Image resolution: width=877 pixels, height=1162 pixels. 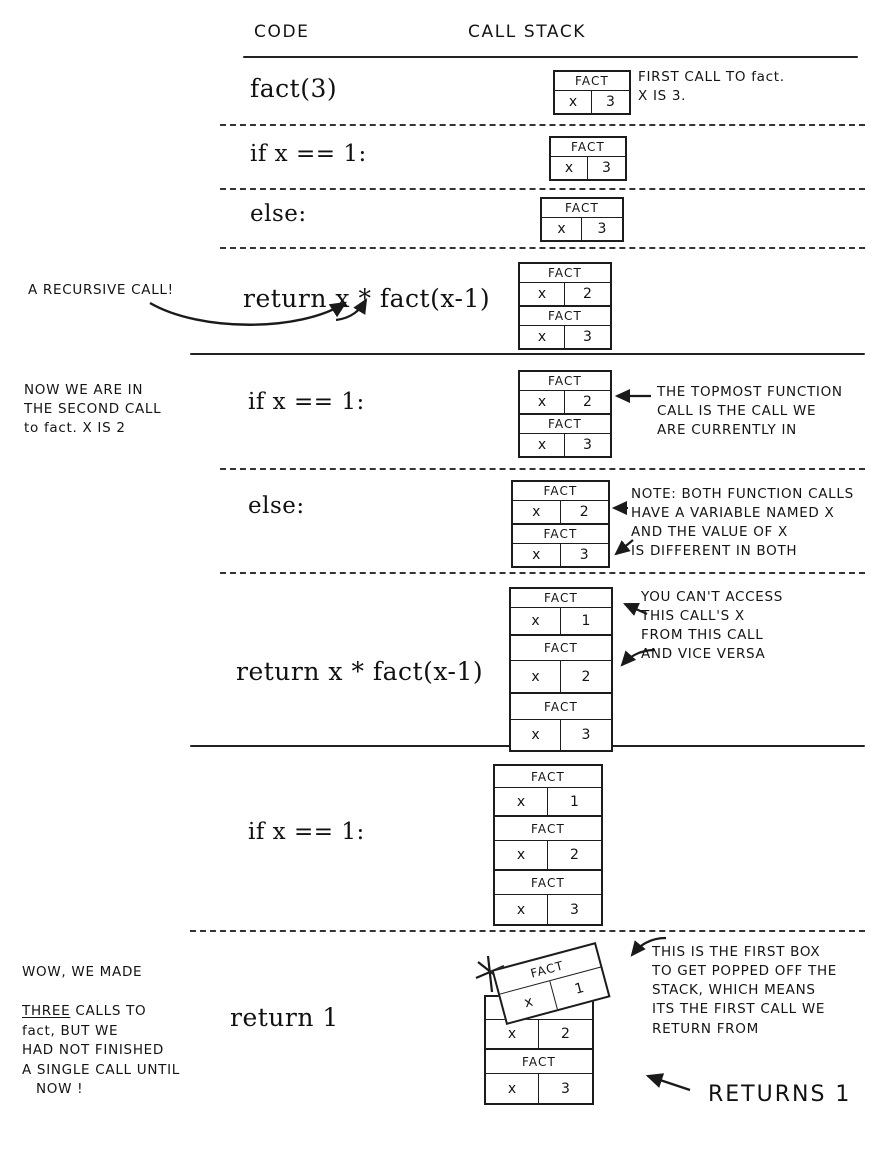 What do you see at coordinates (527, 354) in the screenshot?
I see `section-separator` at bounding box center [527, 354].